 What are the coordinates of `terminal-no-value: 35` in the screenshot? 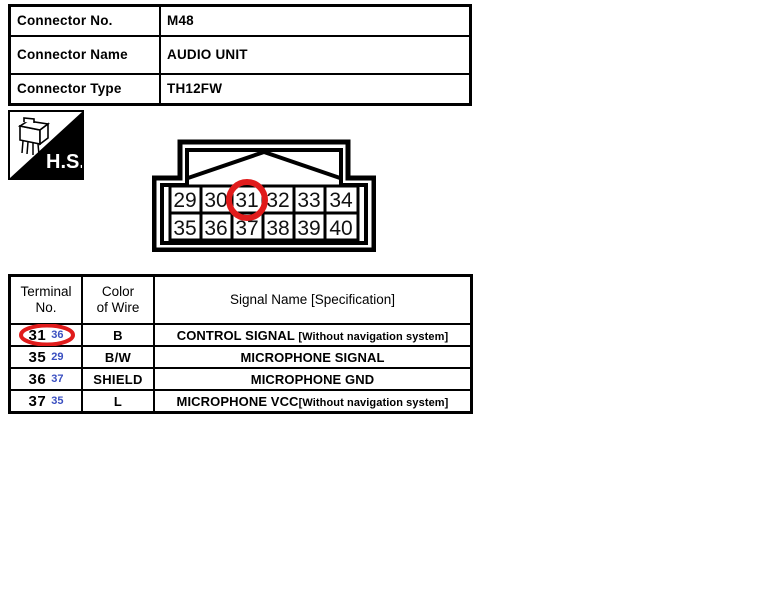 It's located at (37, 357).